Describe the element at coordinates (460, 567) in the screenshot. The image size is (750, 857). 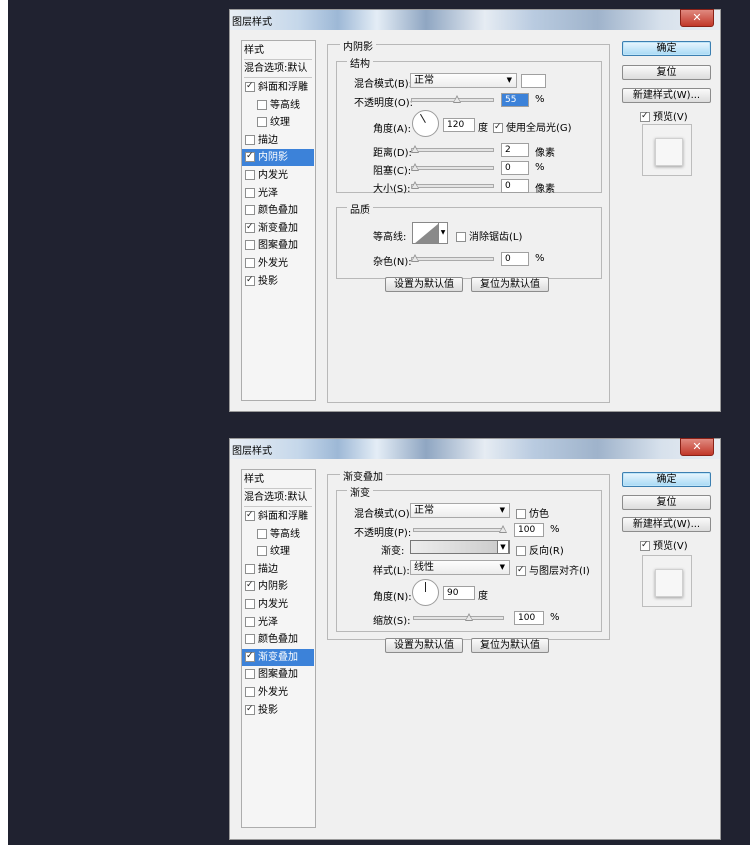
I see `gradient-style-select: 线性 ▼` at that location.